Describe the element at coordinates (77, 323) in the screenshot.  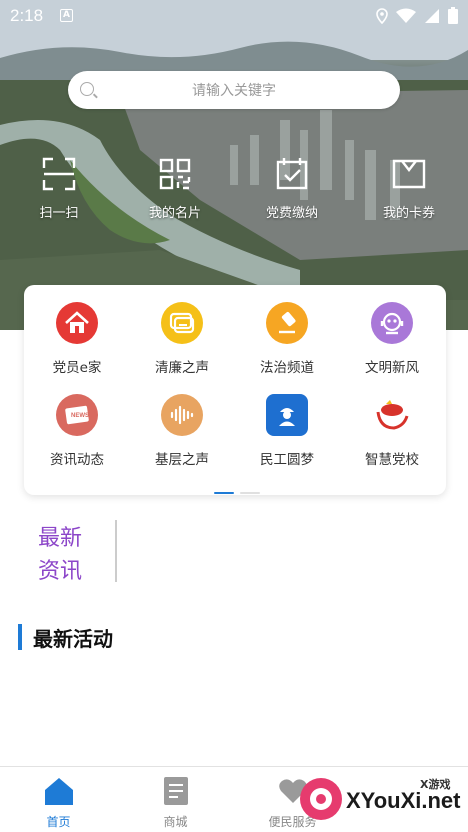
I see `home-icon` at that location.